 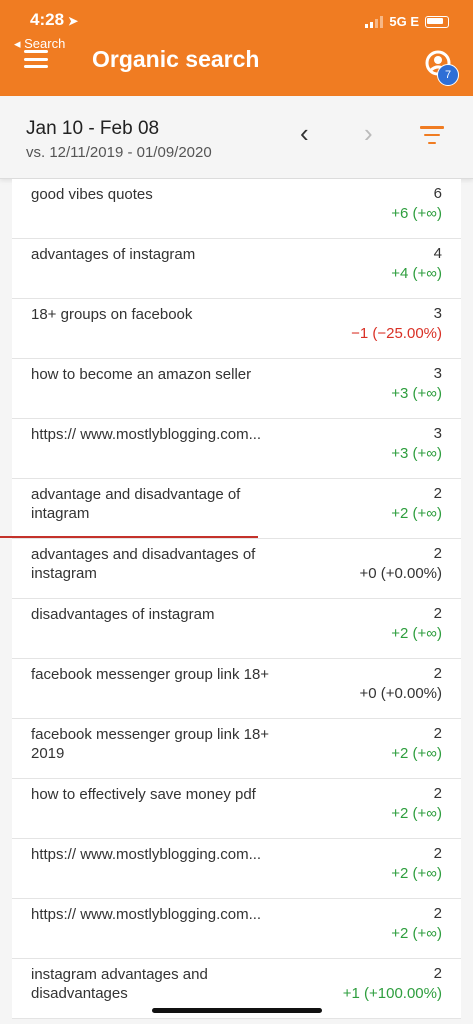 What do you see at coordinates (119, 984) in the screenshot?
I see `query-text: instagram advantages and disadvantages` at bounding box center [119, 984].